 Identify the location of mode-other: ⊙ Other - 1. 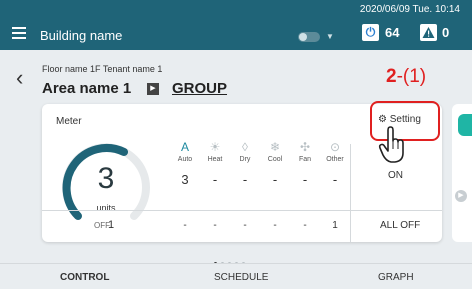
(335, 185).